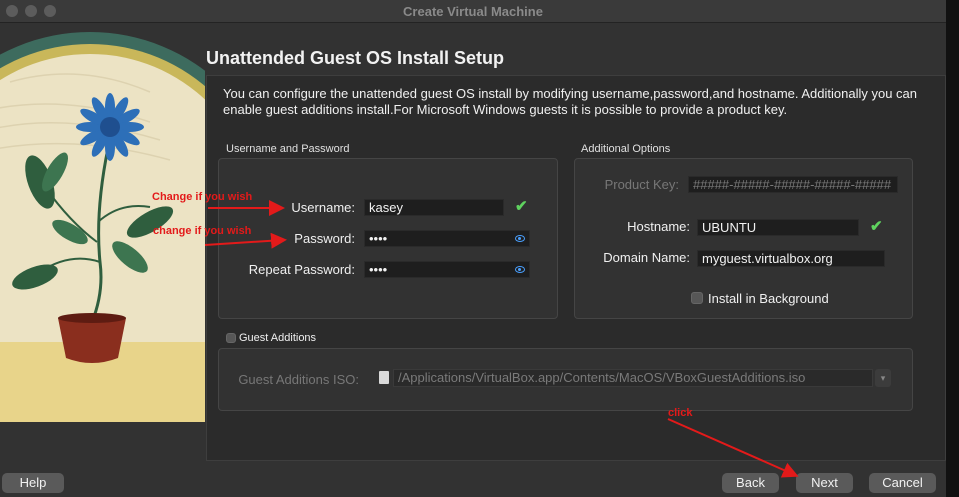 This screenshot has width=959, height=497. What do you see at coordinates (301, 269) in the screenshot?
I see `repeat-password-label: Repeat Password:` at bounding box center [301, 269].